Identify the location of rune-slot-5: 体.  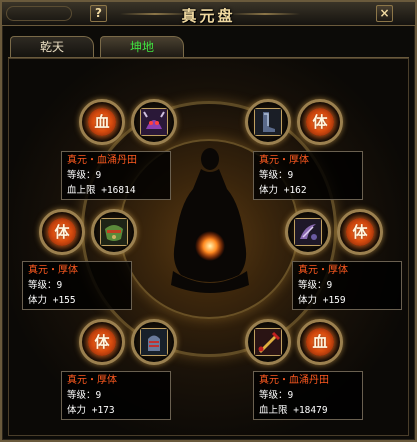
(102, 342).